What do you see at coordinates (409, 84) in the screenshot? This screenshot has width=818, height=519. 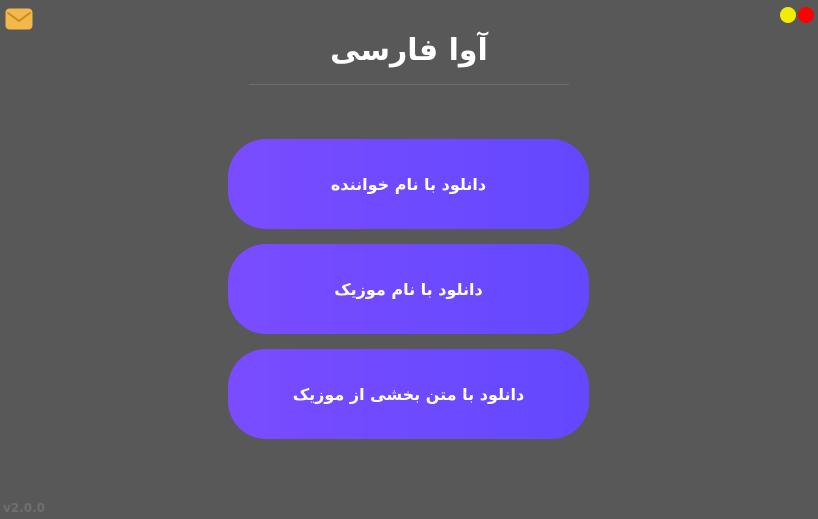 I see `title-divider` at bounding box center [409, 84].